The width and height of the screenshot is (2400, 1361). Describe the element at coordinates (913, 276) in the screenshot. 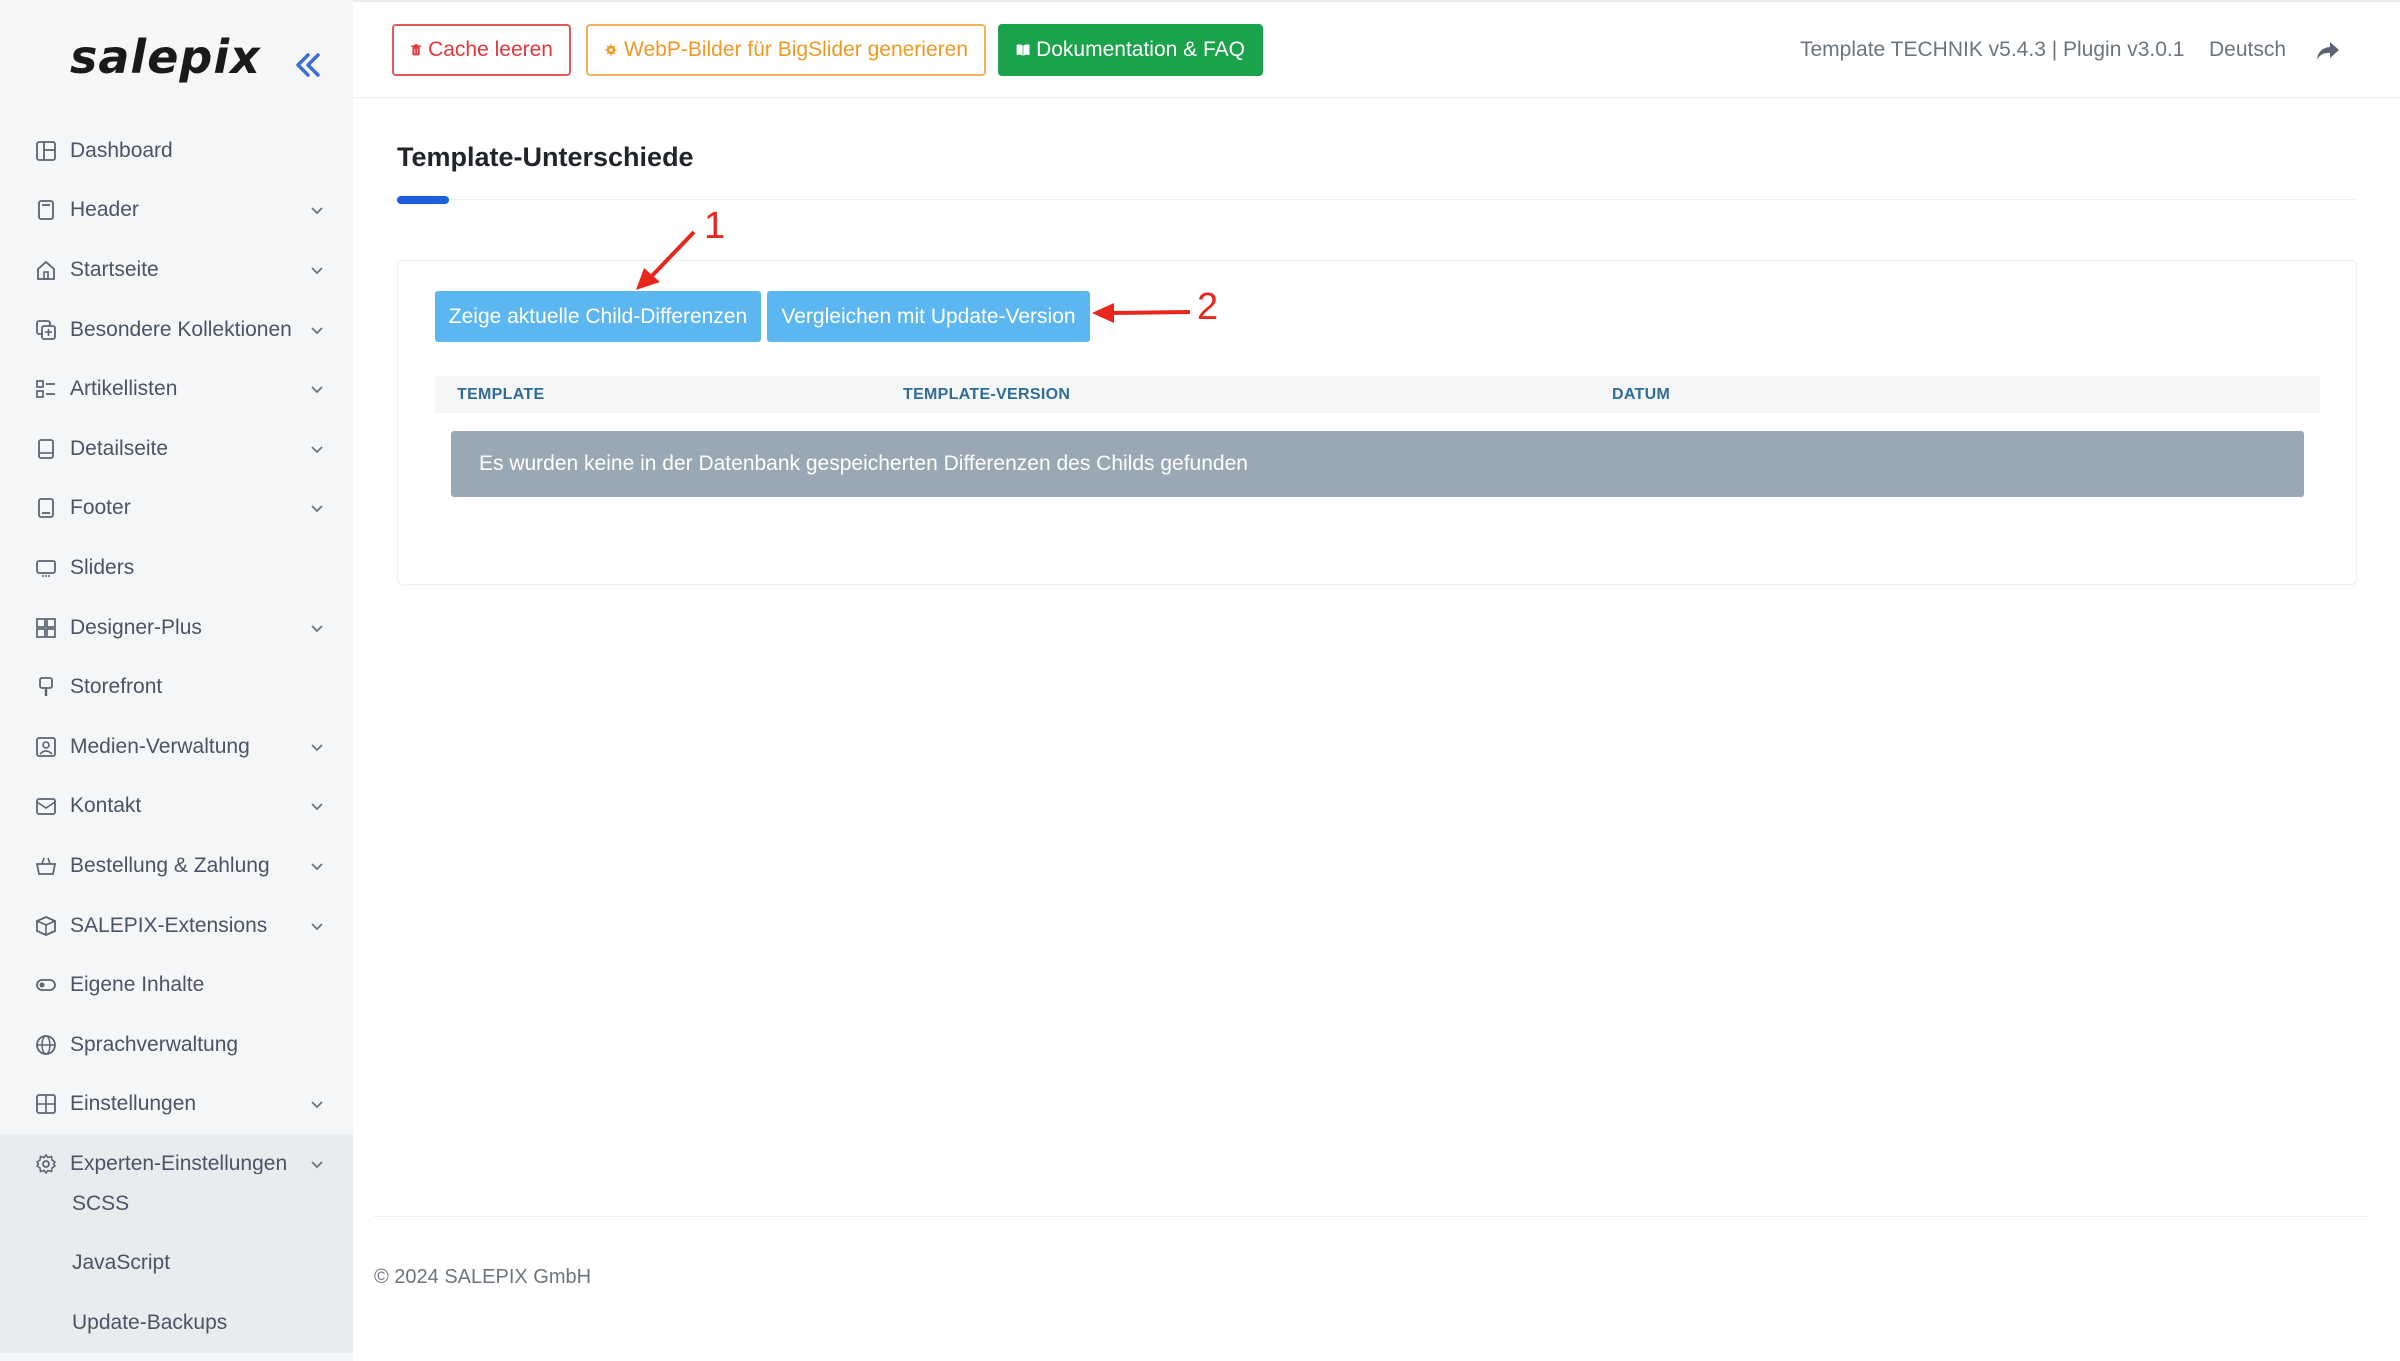

I see `annotation-arrows` at that location.